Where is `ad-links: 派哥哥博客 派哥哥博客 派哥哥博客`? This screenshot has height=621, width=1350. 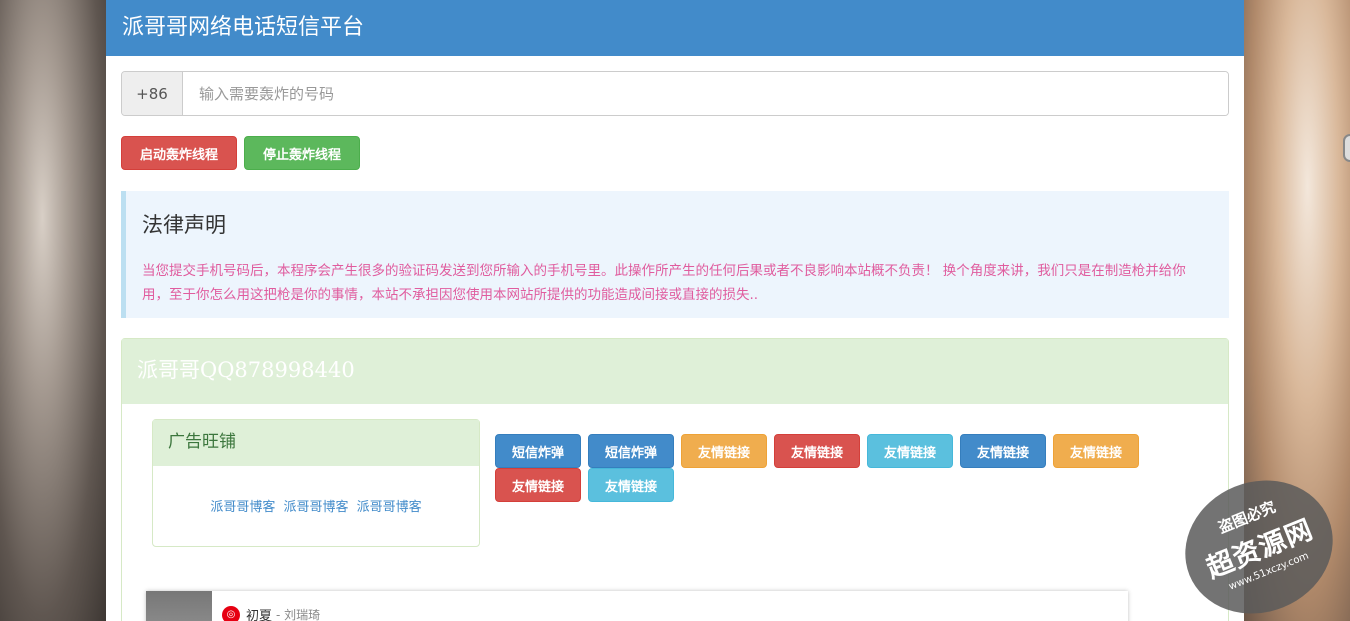
ad-links: 派哥哥博客 派哥哥博客 派哥哥博客 is located at coordinates (316, 505).